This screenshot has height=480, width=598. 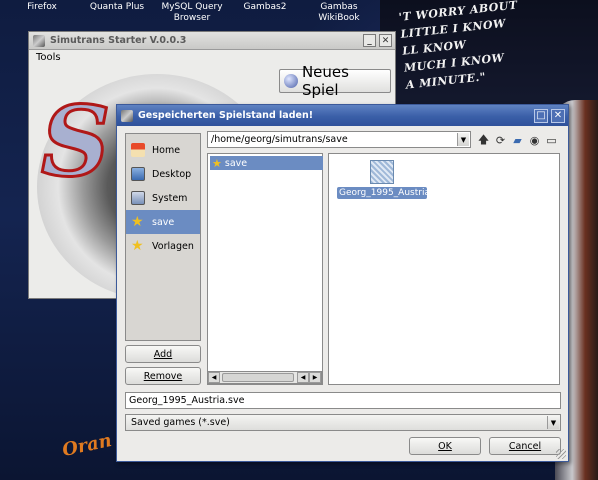 I want to click on simutrans-logo-letter: S, so click(x=75, y=141).